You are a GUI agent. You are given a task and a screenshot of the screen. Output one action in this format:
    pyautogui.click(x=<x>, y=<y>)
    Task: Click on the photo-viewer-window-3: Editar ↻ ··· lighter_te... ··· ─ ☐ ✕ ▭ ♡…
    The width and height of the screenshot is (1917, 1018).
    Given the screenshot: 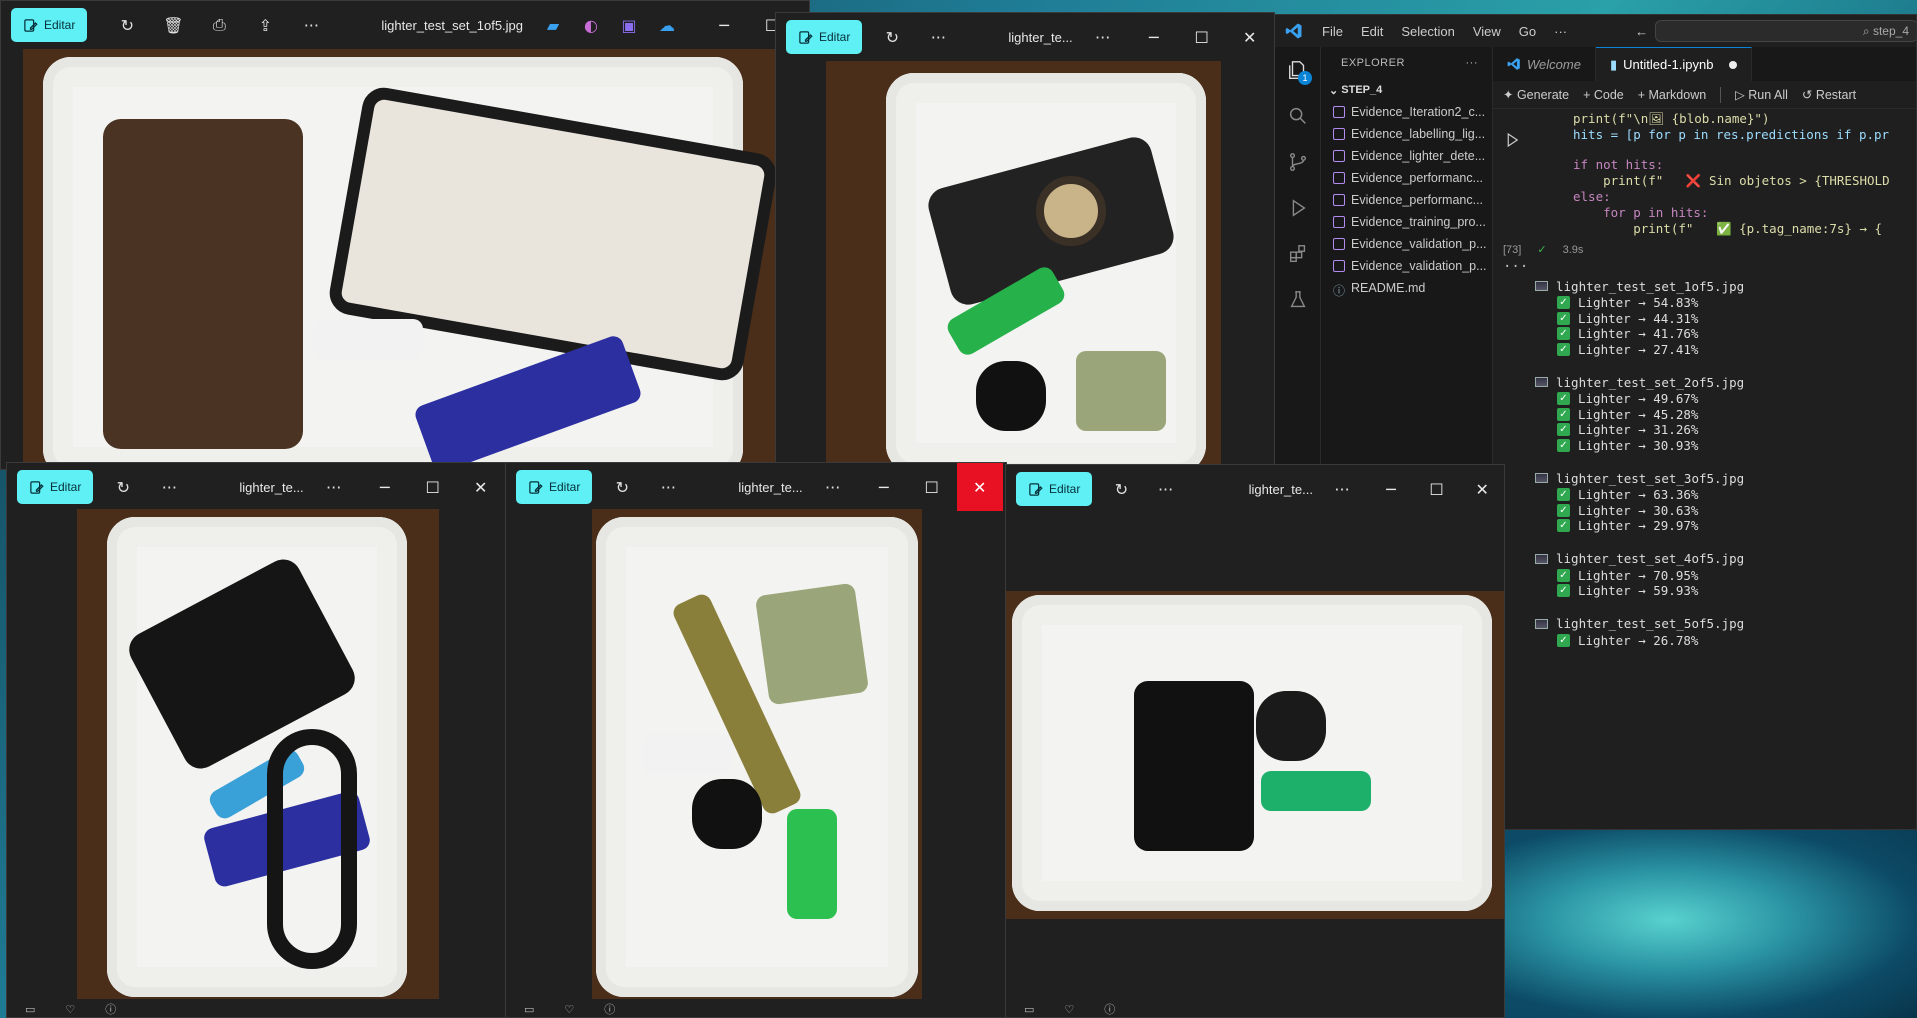 What is the action you would take?
    pyautogui.click(x=256, y=740)
    